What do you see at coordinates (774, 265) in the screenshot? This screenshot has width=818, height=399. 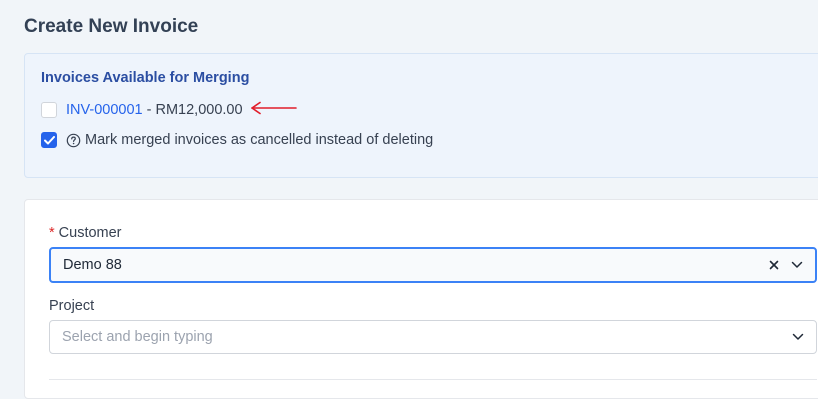 I see `close-icon` at bounding box center [774, 265].